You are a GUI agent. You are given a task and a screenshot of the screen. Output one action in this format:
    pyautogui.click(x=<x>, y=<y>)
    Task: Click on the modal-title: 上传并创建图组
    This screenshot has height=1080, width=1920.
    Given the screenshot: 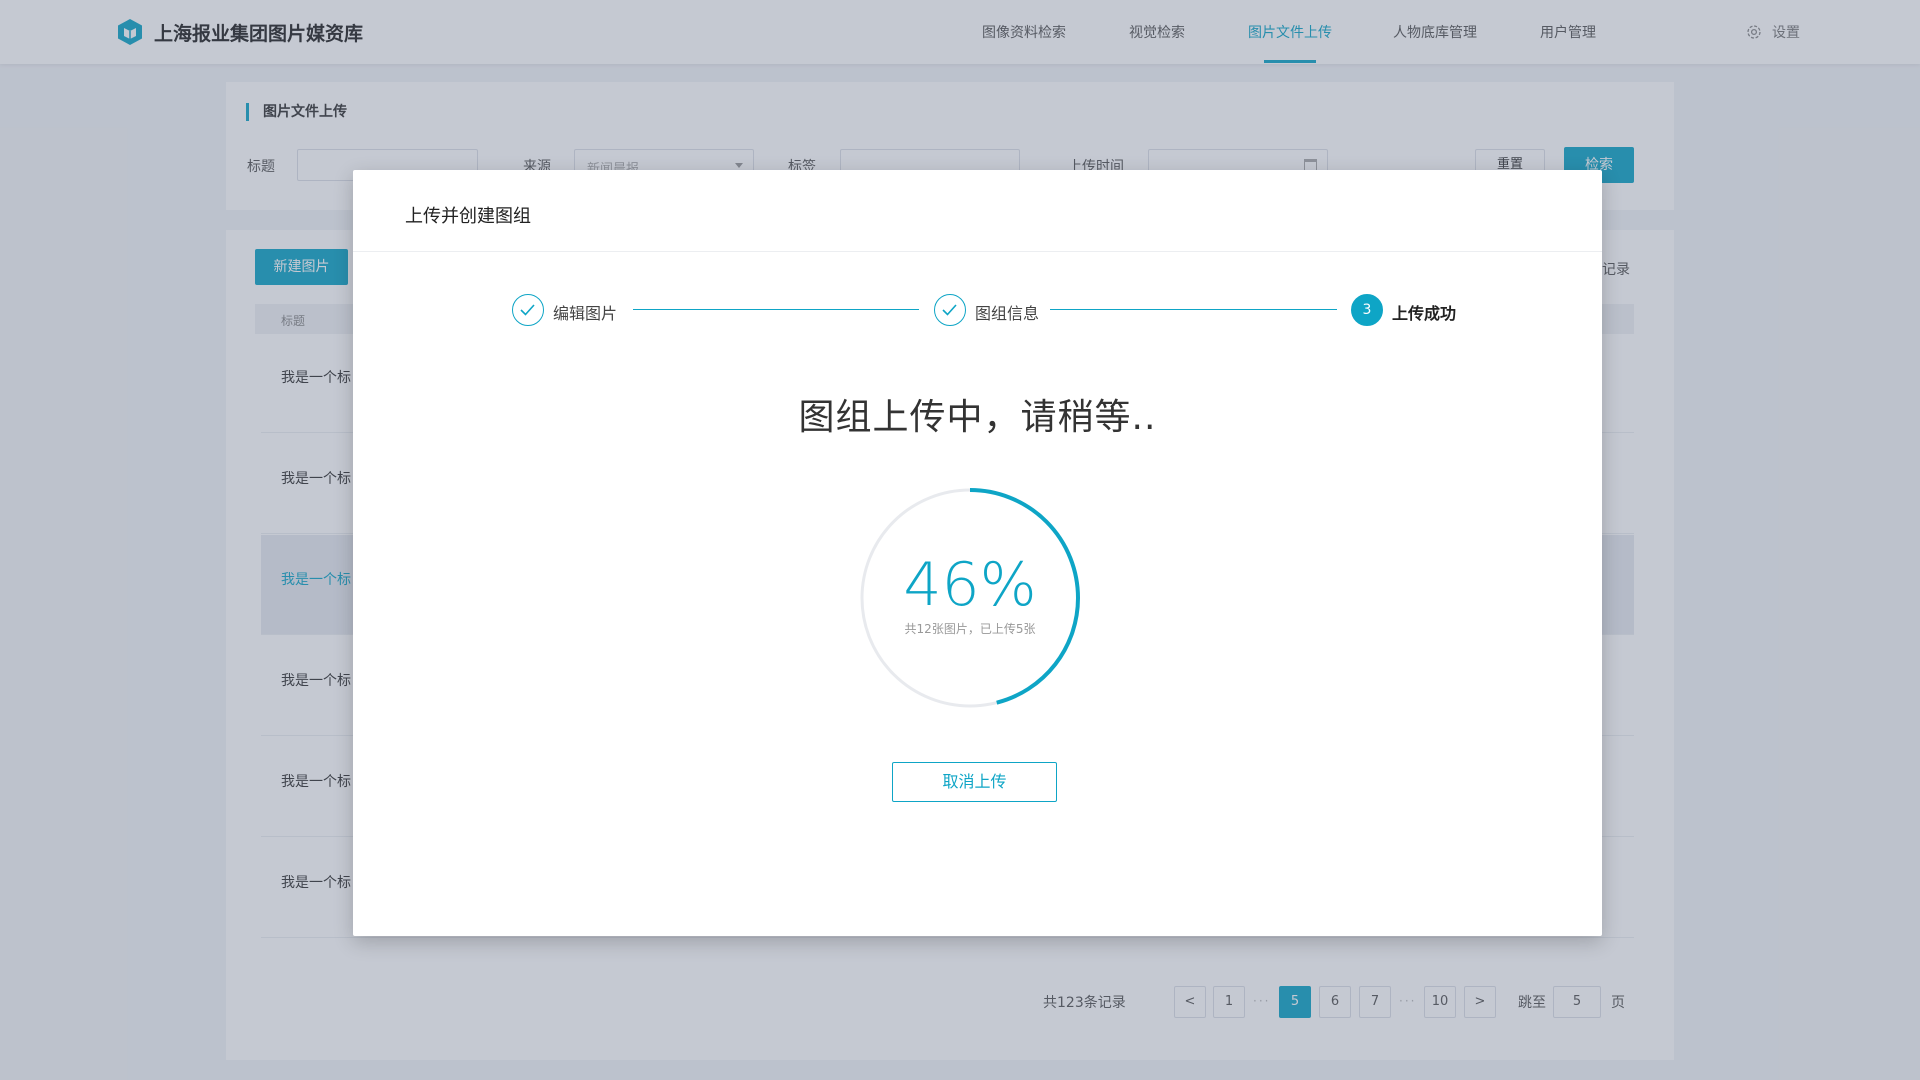 What is the action you would take?
    pyautogui.click(x=468, y=216)
    